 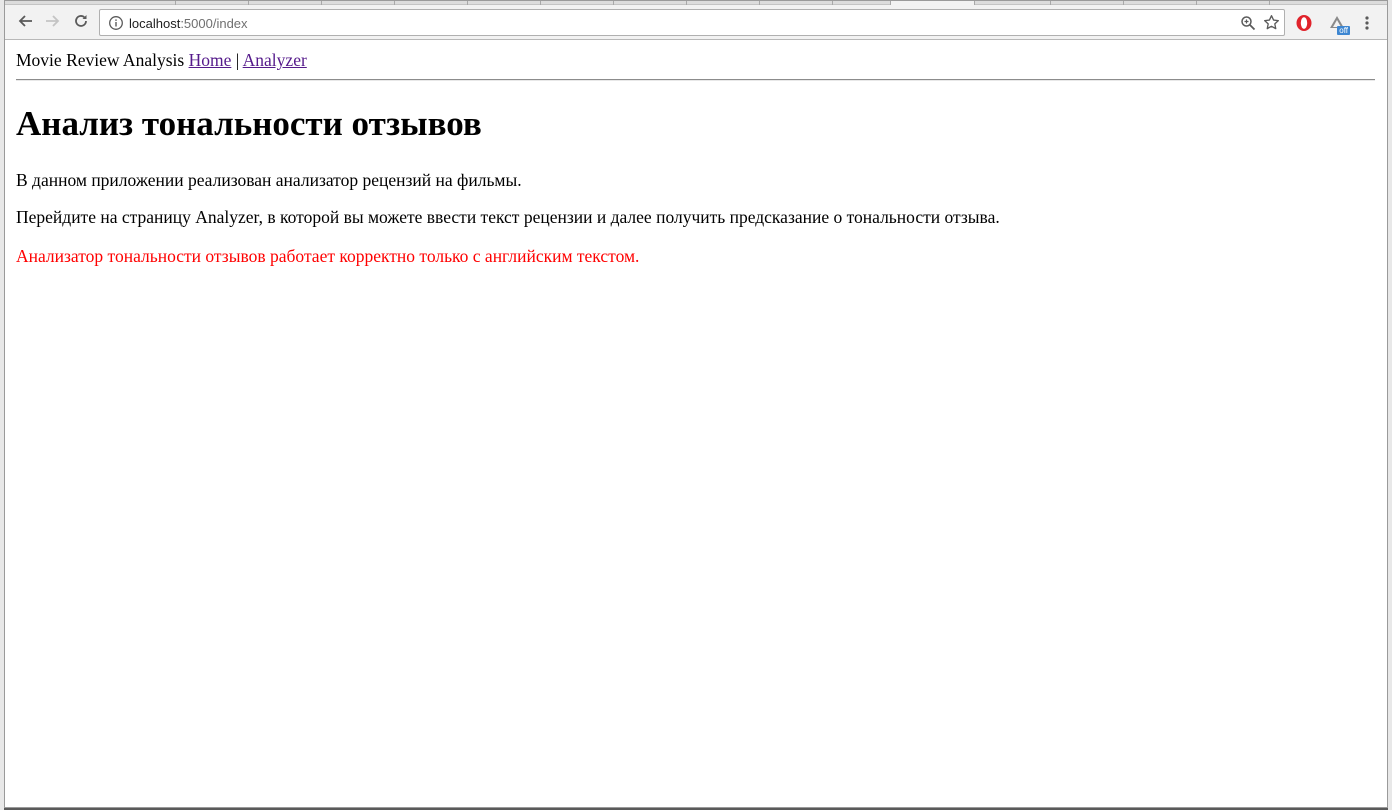 I want to click on site-nav: Movie Review Analysis Home | Analyzer, so click(x=161, y=60).